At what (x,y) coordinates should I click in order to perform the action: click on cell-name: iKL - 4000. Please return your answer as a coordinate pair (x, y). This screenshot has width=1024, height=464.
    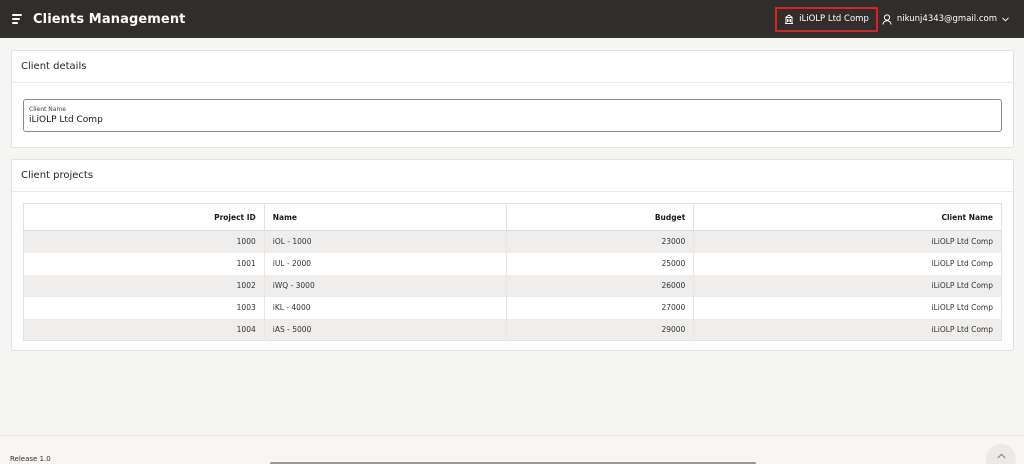
    Looking at the image, I should click on (385, 307).